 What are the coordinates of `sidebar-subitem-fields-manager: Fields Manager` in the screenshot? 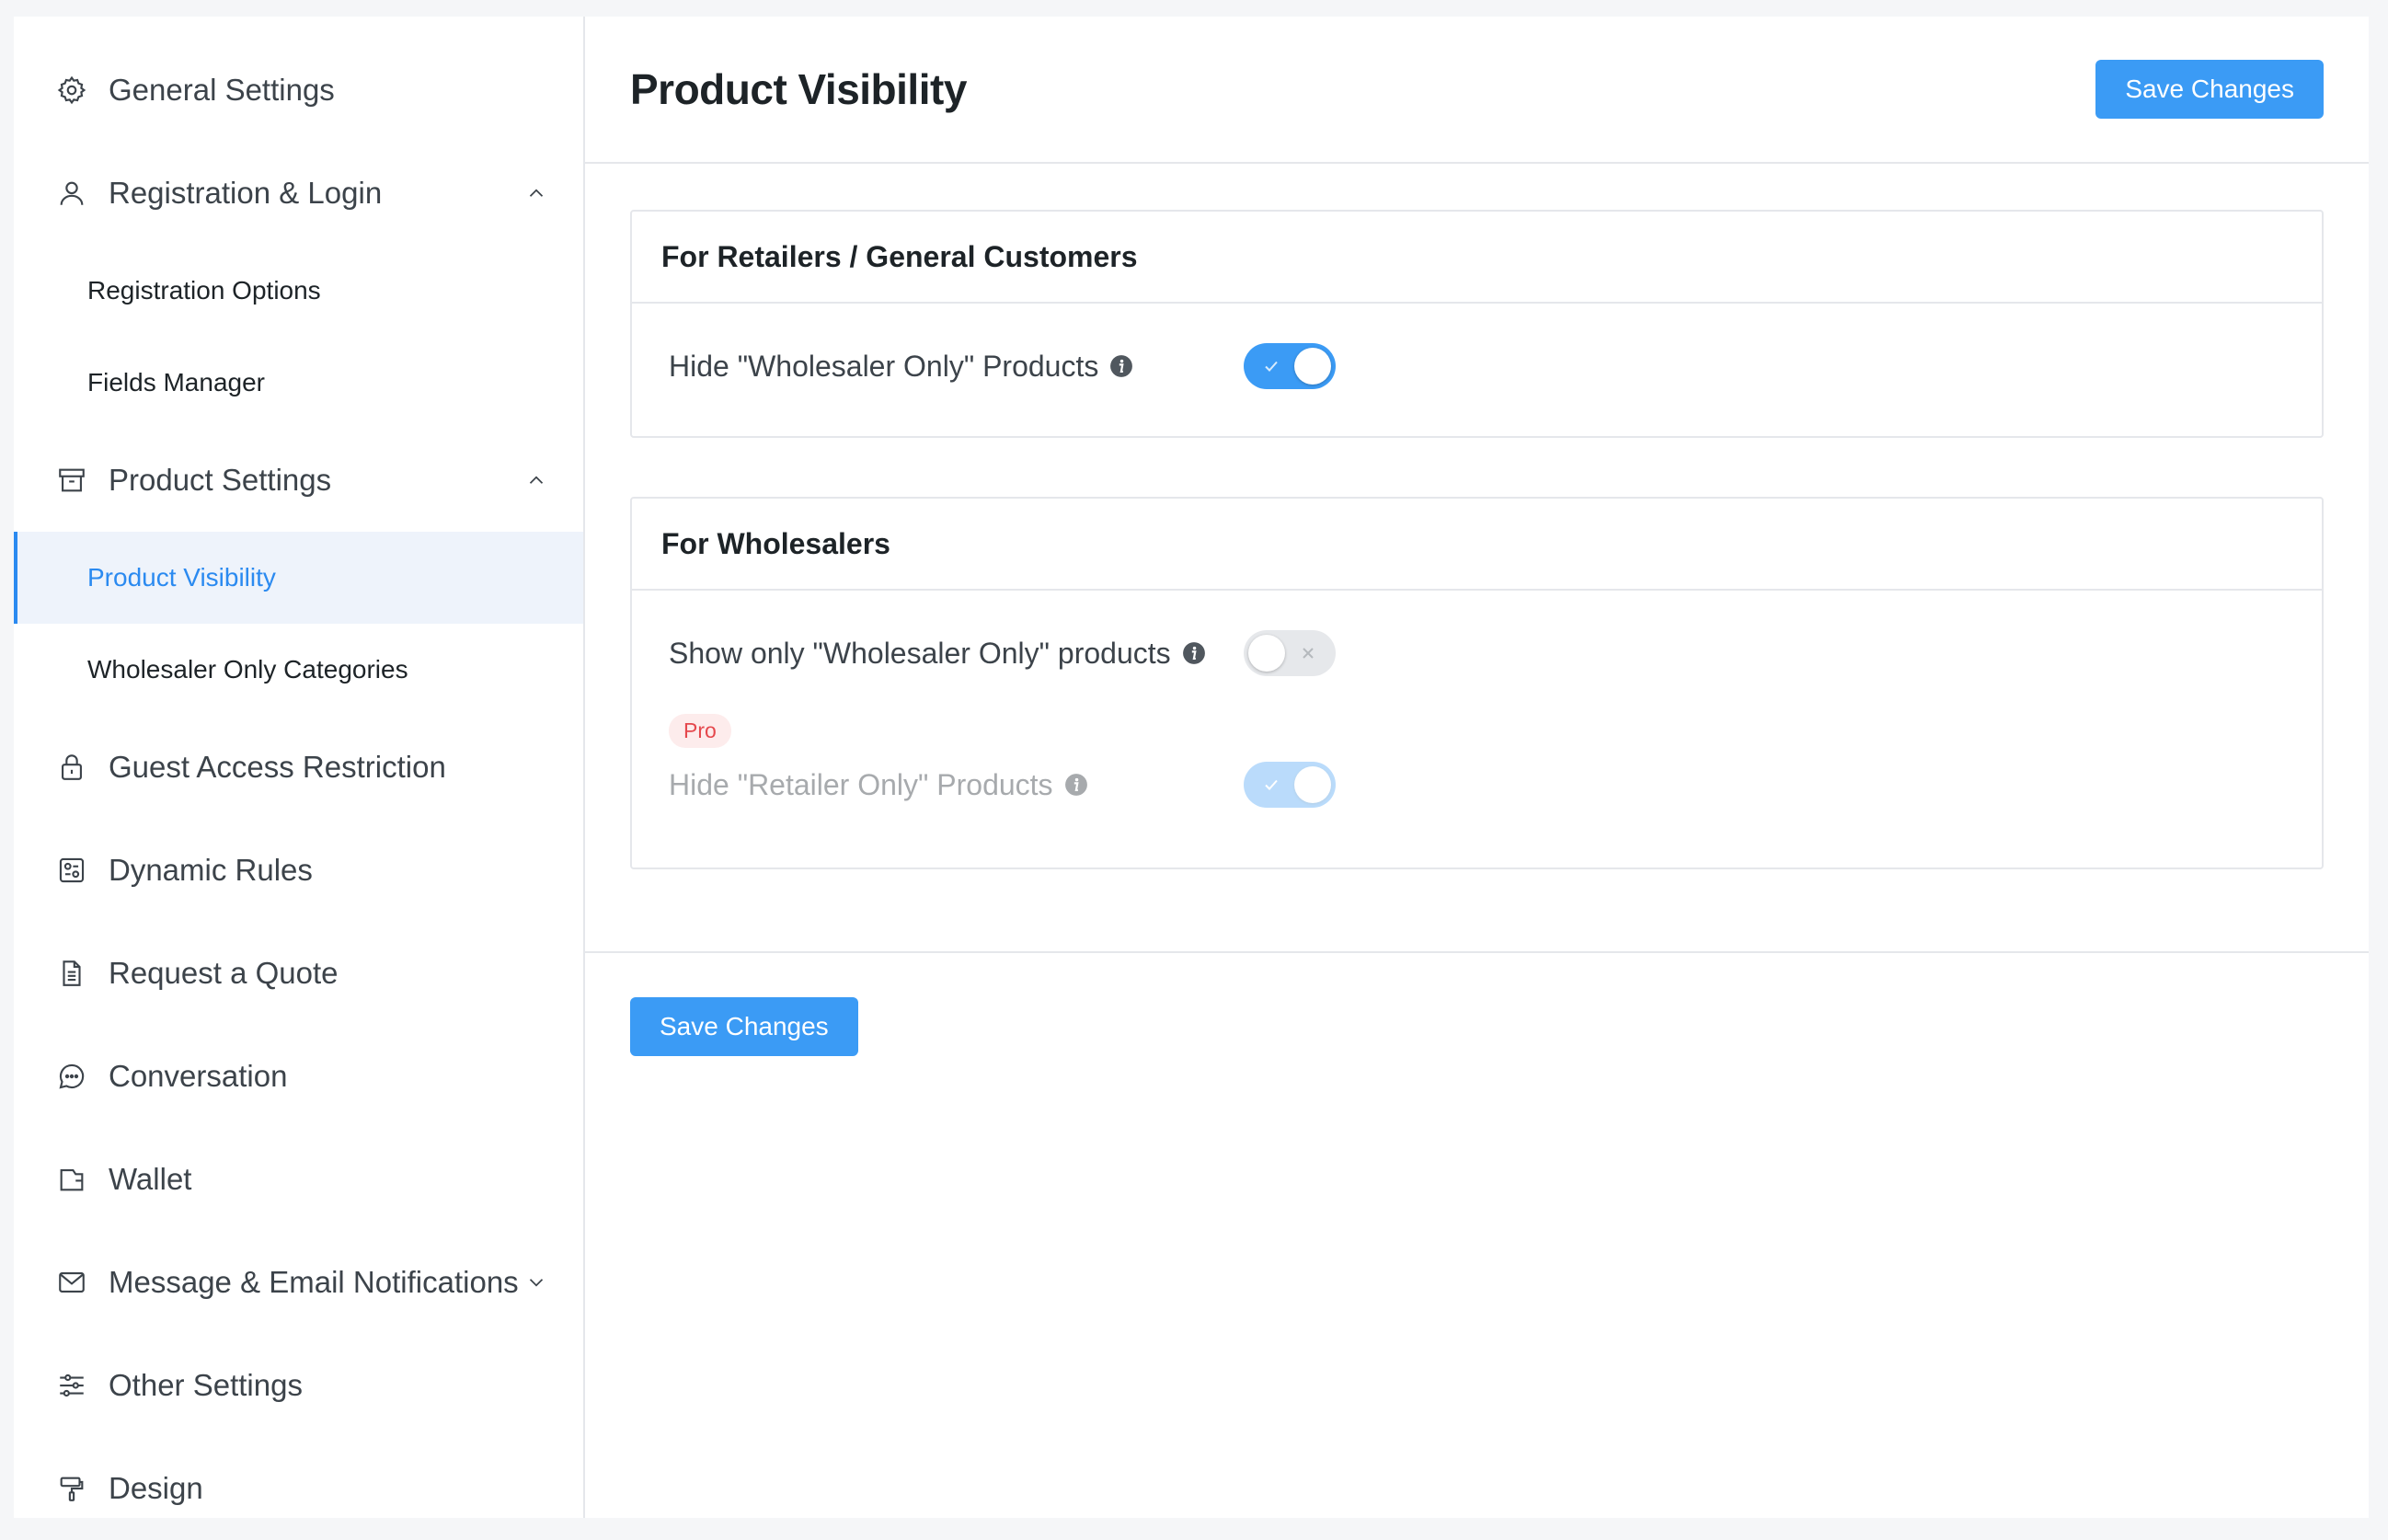 It's located at (298, 383).